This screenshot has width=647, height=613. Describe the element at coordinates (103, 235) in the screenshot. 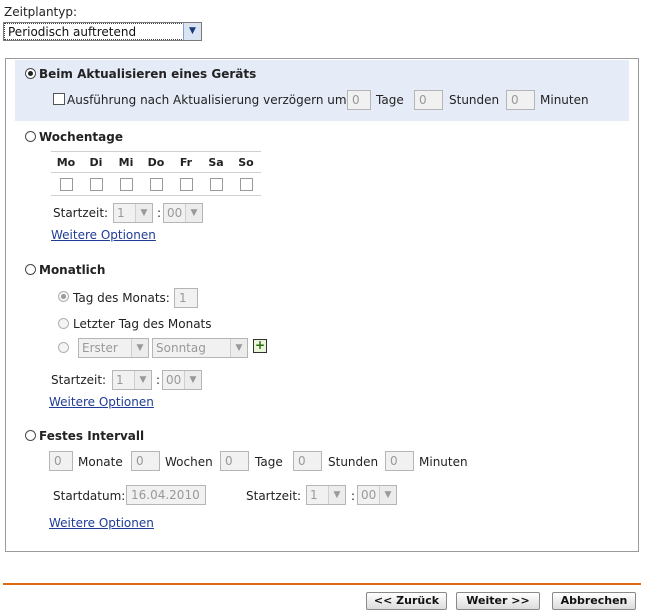

I see `weekdays-more-options-link: Weitere Optionen` at that location.